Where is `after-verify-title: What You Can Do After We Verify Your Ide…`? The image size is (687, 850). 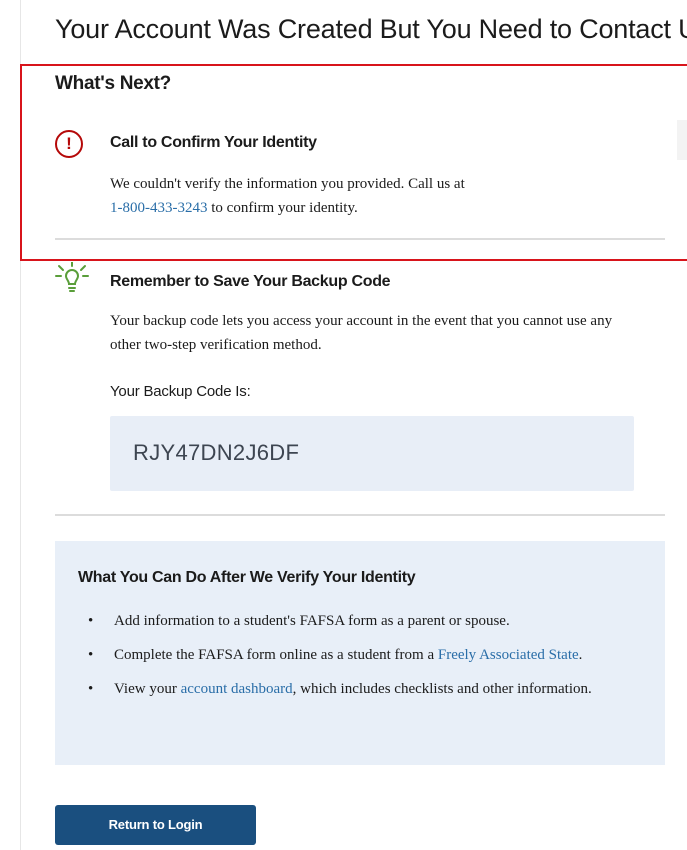
after-verify-title: What You Can Do After We Verify Your Ide… is located at coordinates (247, 577).